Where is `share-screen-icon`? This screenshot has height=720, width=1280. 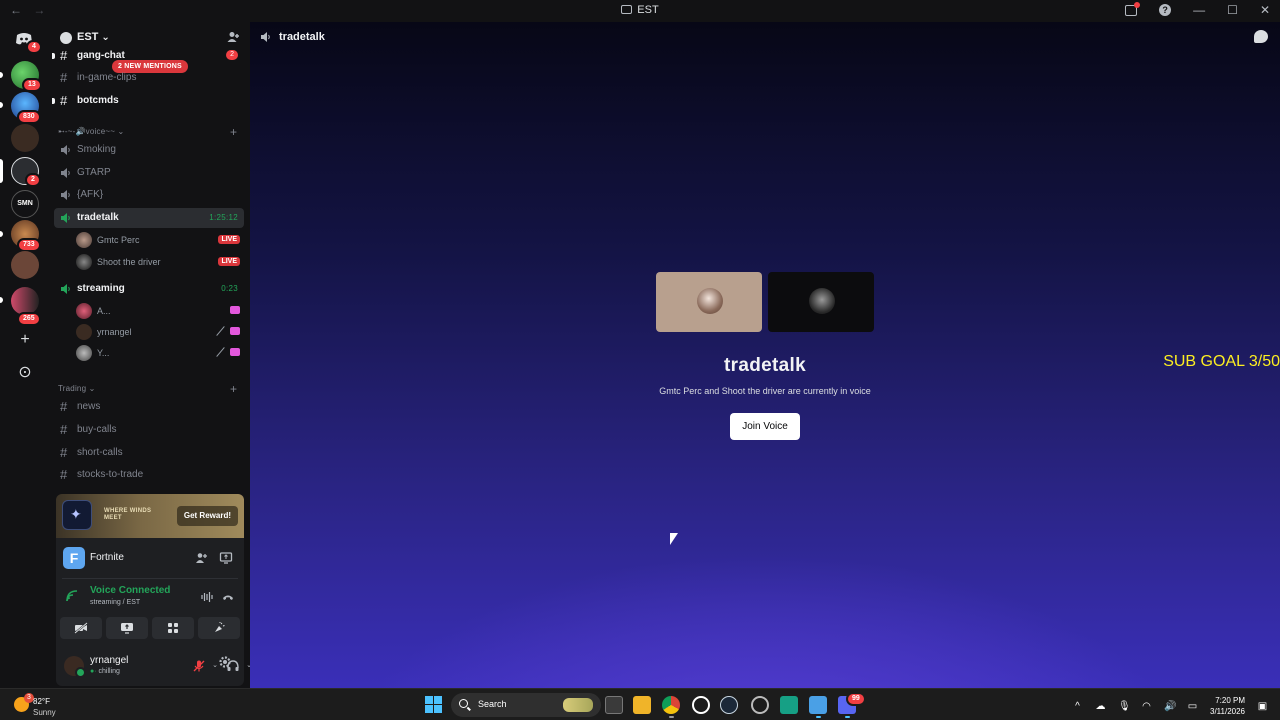 share-screen-icon is located at coordinates (127, 628).